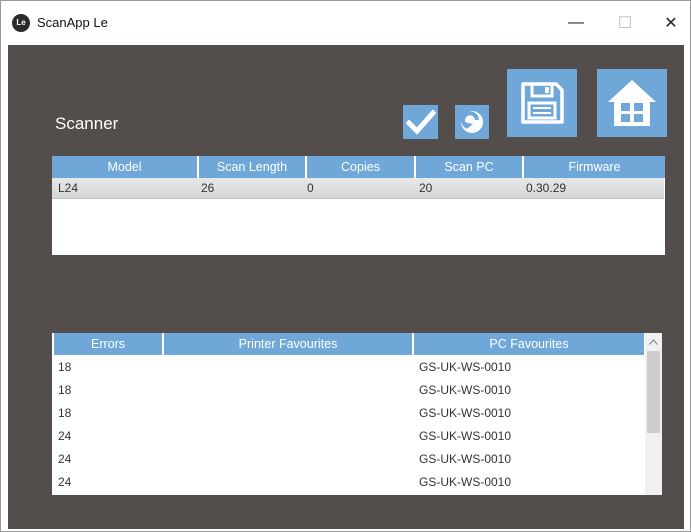 This screenshot has height=532, width=691. I want to click on home-button, so click(632, 103).